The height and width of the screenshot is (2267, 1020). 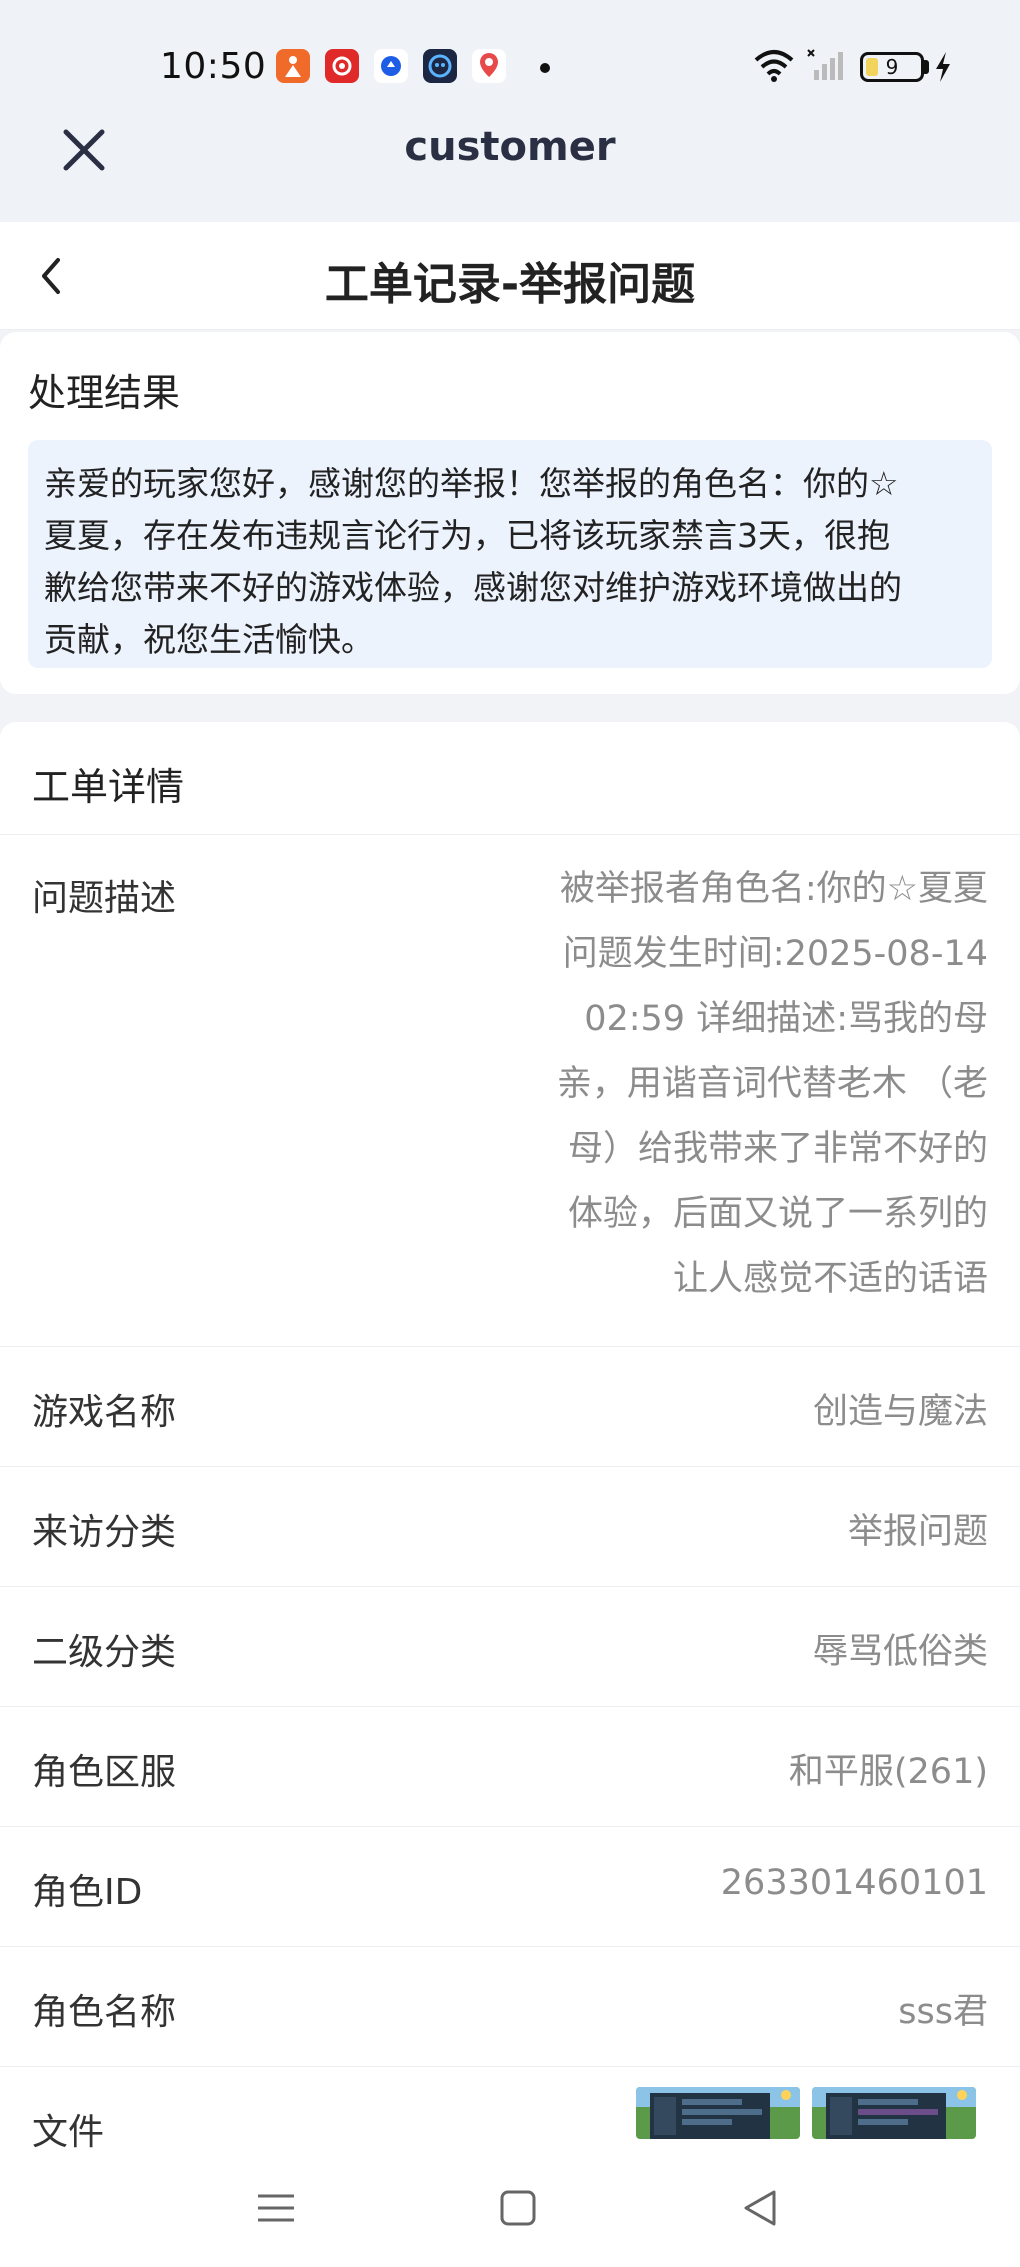 I want to click on page-title: 工单记录-举报问题, so click(x=510, y=284).